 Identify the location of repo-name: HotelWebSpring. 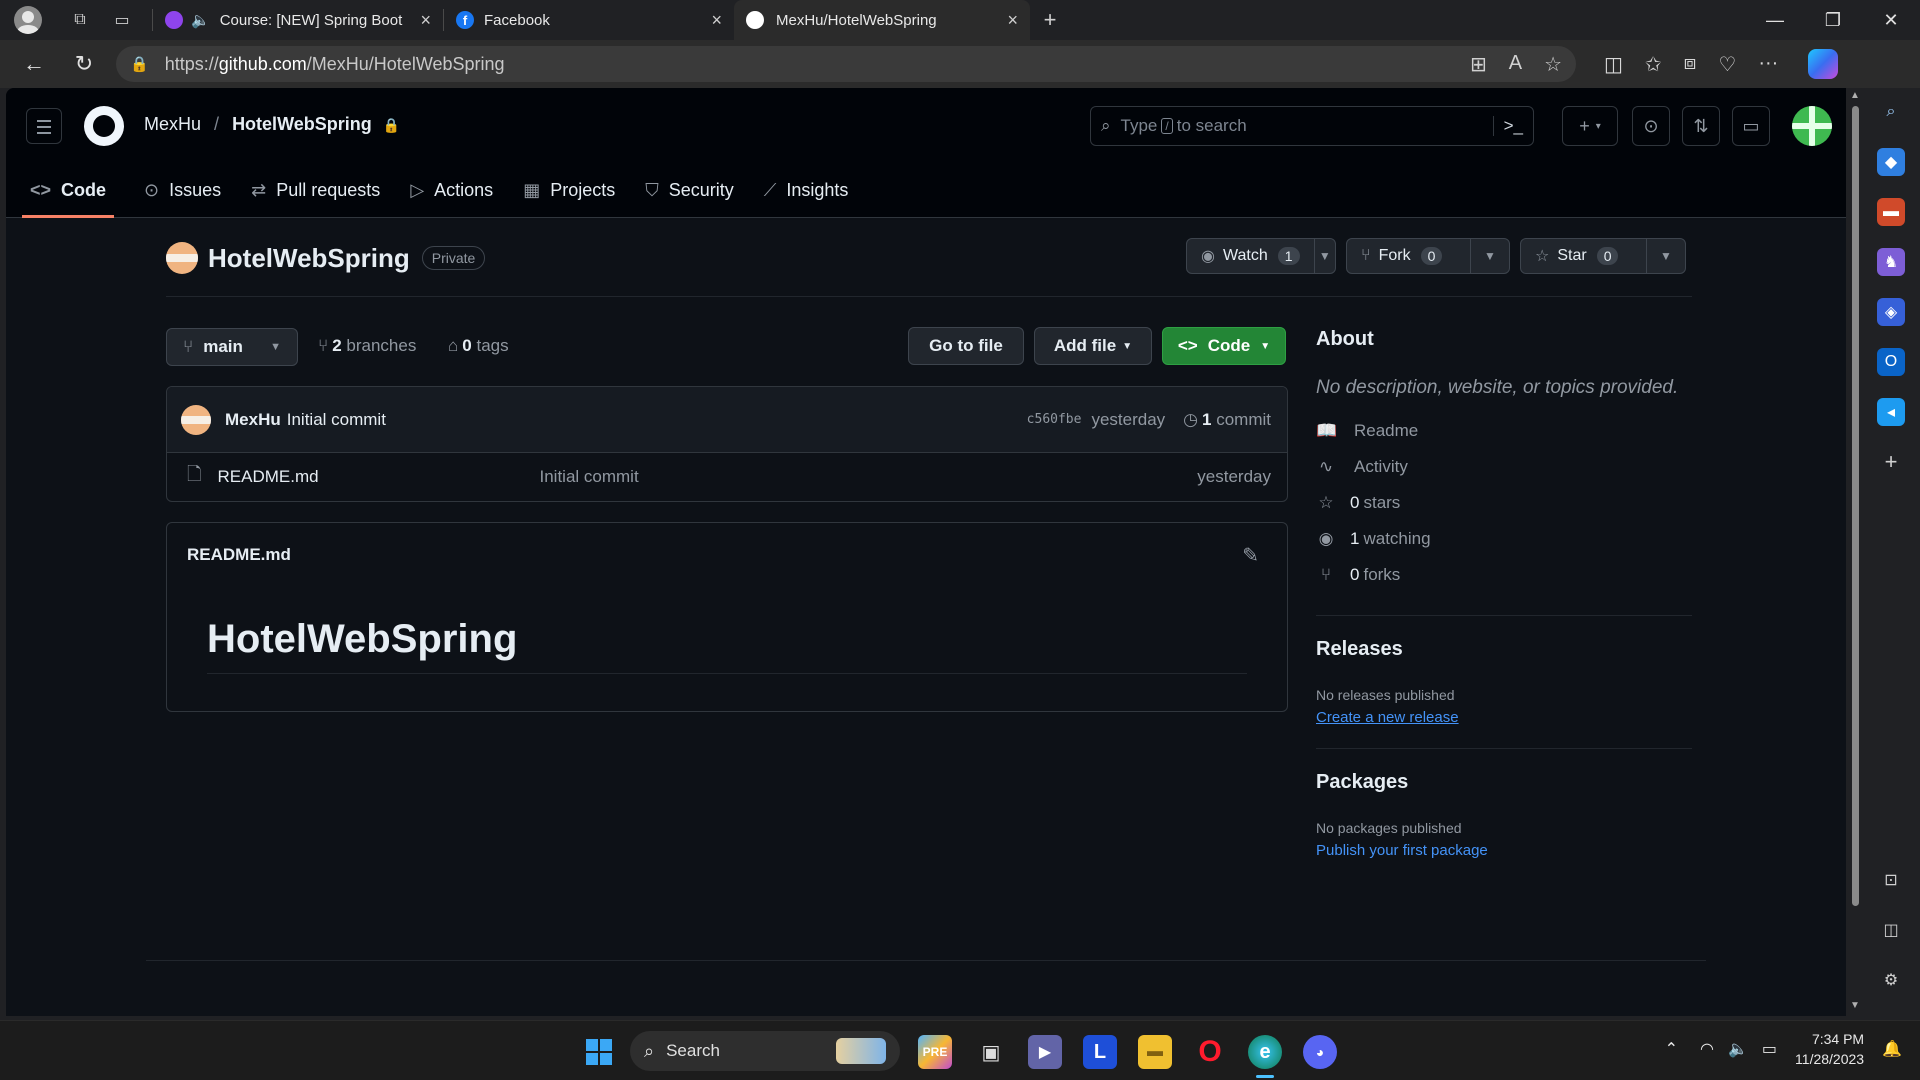
(309, 258).